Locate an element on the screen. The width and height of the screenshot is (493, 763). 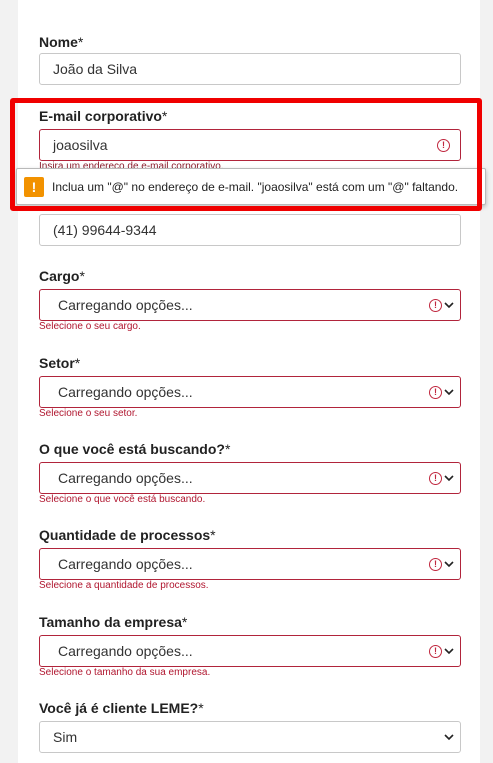
setor-error: Selecione o seu setor. is located at coordinates (88, 413).